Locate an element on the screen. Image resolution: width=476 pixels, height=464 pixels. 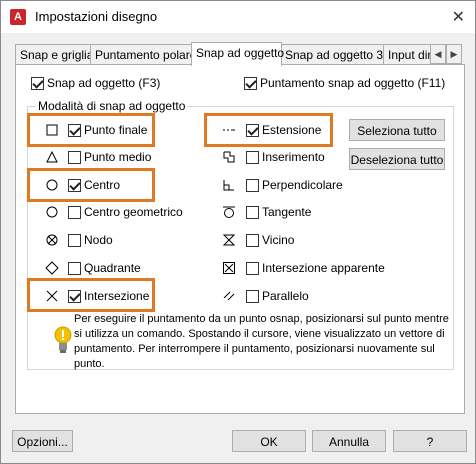
node-symbol-icon is located at coordinates (52, 240).